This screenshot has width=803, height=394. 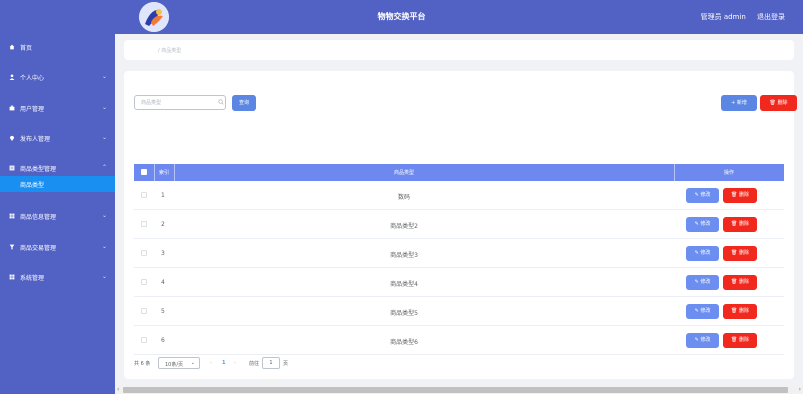 What do you see at coordinates (455, 390) in the screenshot?
I see `scrollbar-thumb` at bounding box center [455, 390].